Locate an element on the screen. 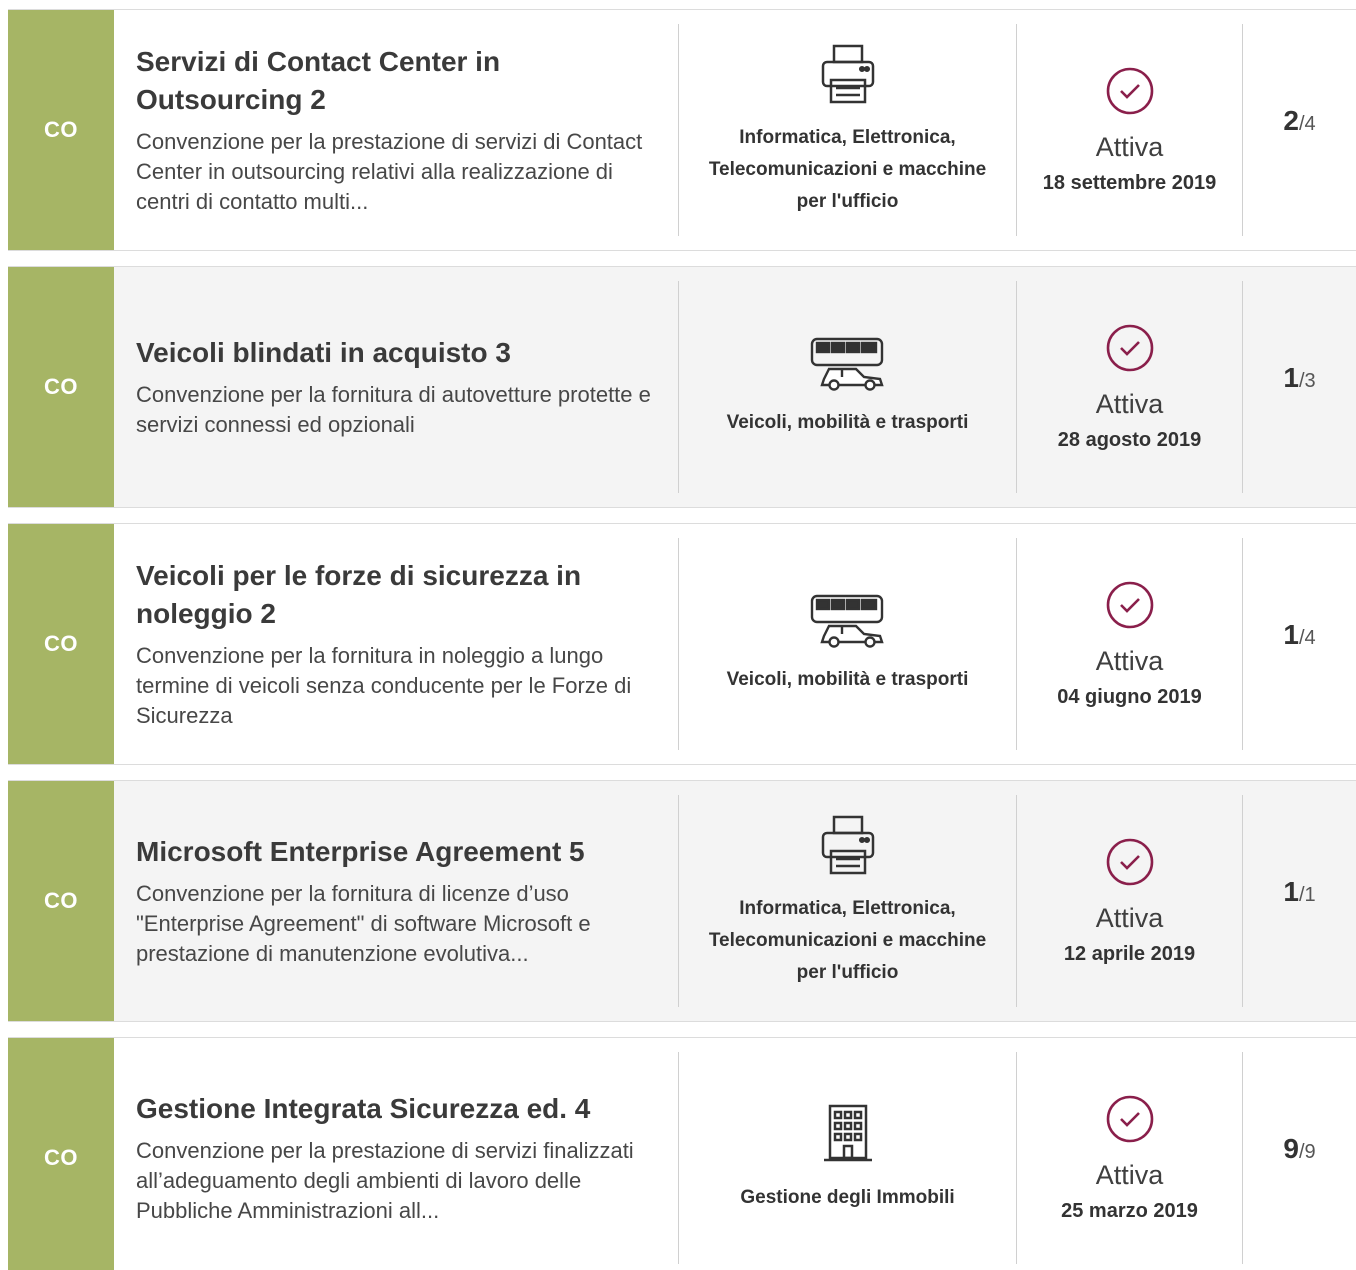  lots-total: /1 is located at coordinates (1307, 895).